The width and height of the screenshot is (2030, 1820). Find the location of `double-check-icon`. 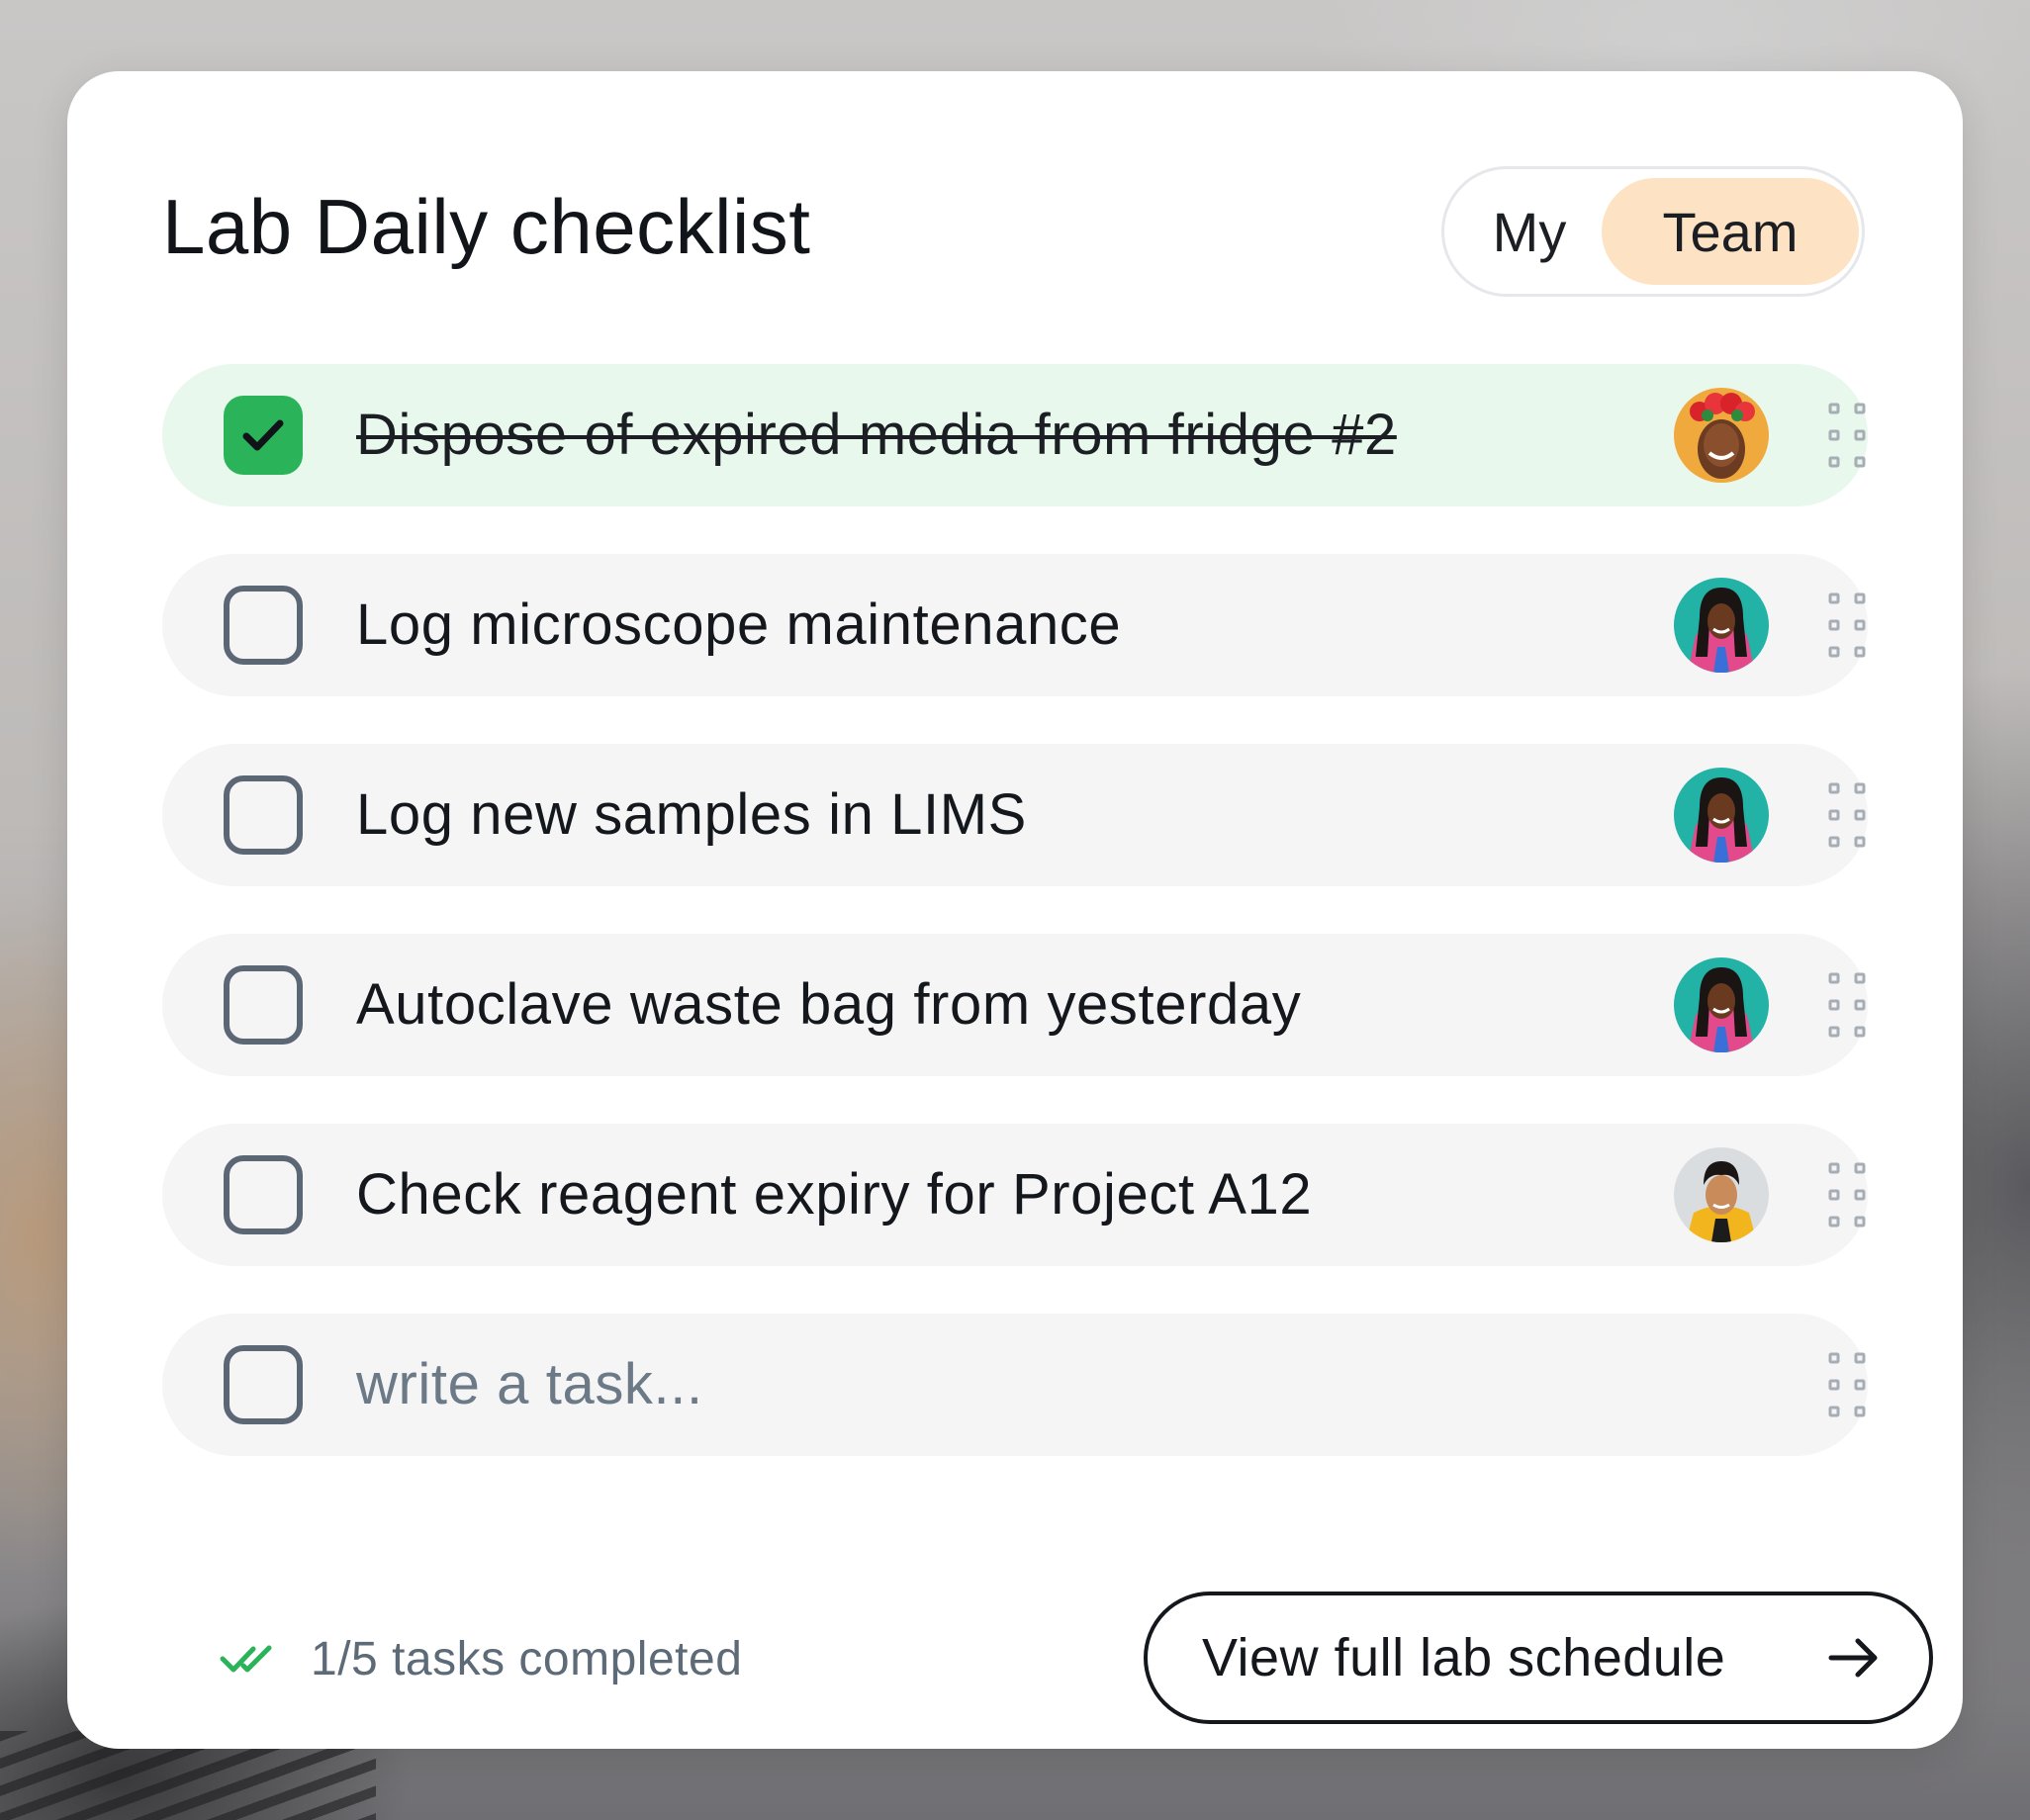

double-check-icon is located at coordinates (246, 1659).